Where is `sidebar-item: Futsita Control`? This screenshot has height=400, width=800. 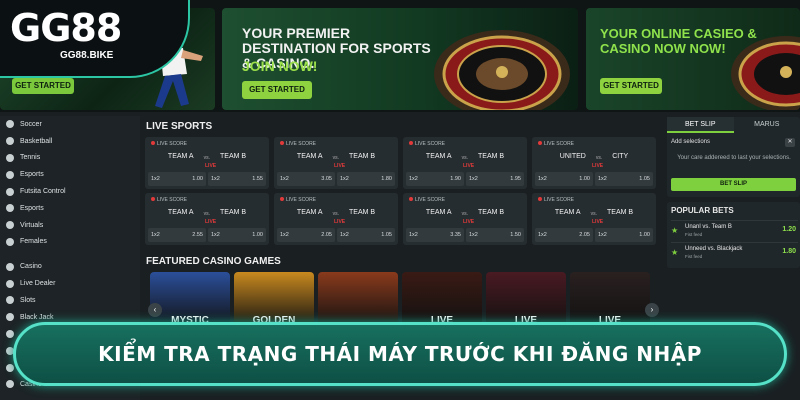 sidebar-item: Futsita Control is located at coordinates (70, 191).